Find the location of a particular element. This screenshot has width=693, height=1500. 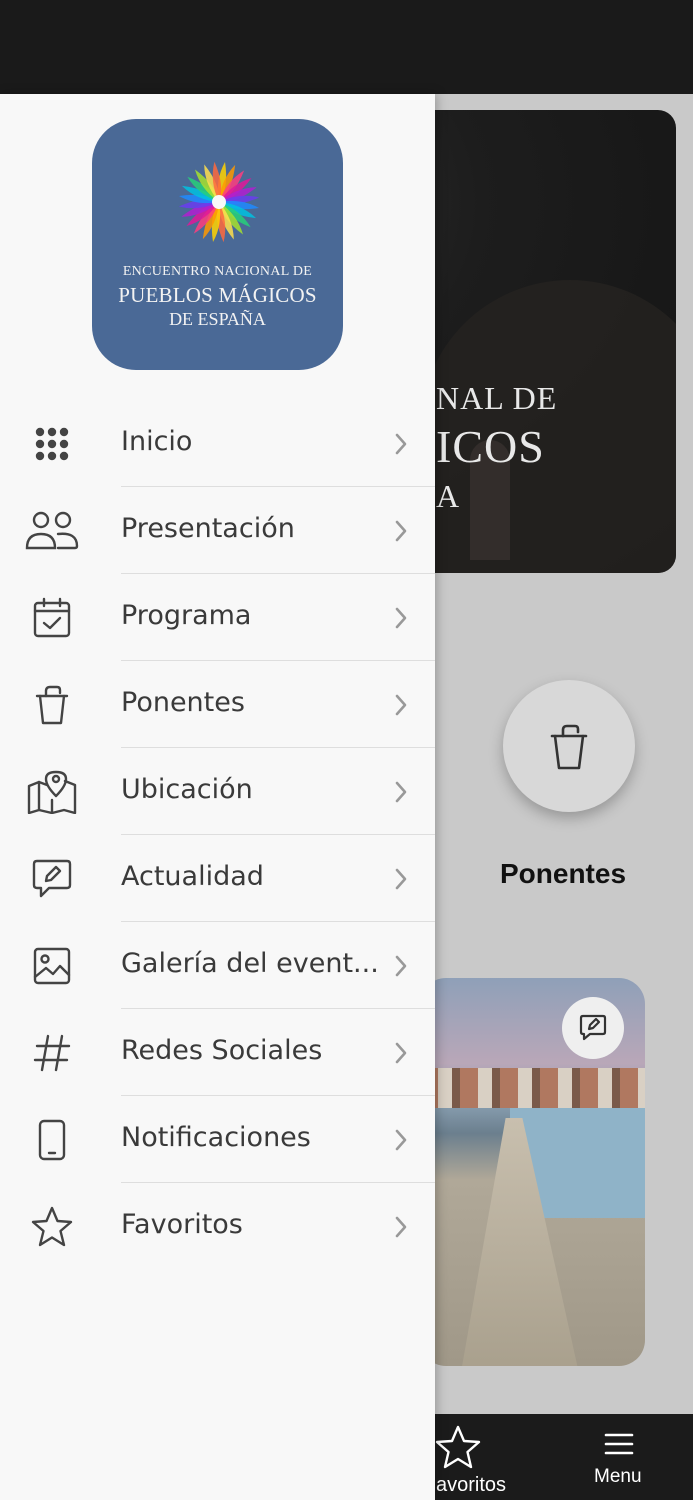

menu-item-actualidad: Actualidad is located at coordinates (217, 878).